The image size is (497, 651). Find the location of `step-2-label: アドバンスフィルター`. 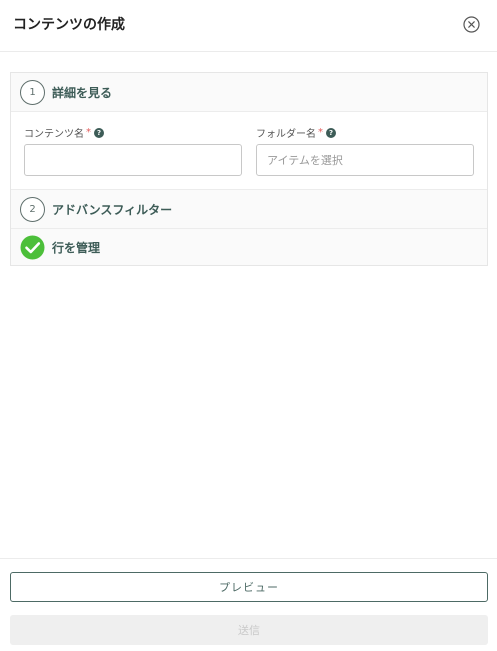

step-2-label: アドバンスフィルター is located at coordinates (112, 209).